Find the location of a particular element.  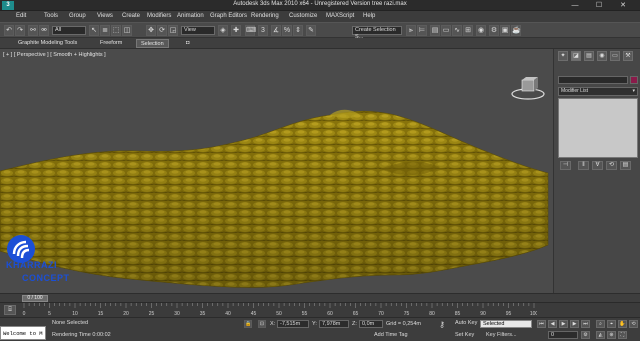

mirror-button: ⫸ is located at coordinates (411, 30).